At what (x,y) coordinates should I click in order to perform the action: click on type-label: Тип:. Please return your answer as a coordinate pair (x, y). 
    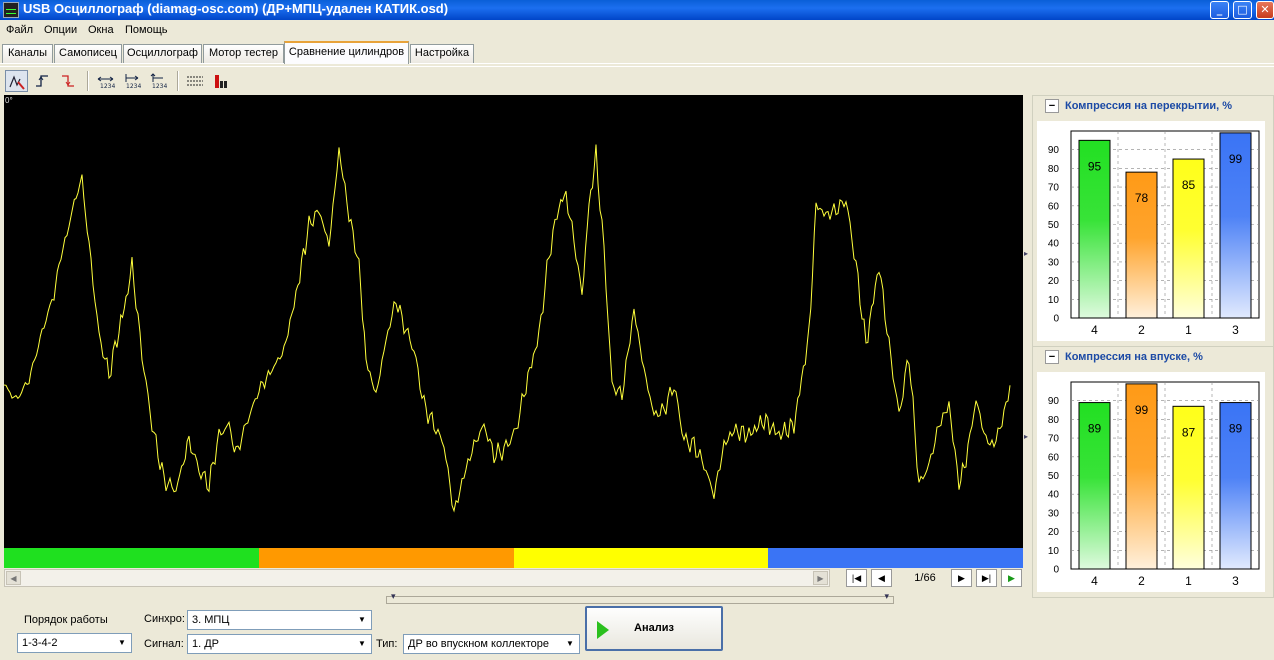
    Looking at the image, I should click on (387, 644).